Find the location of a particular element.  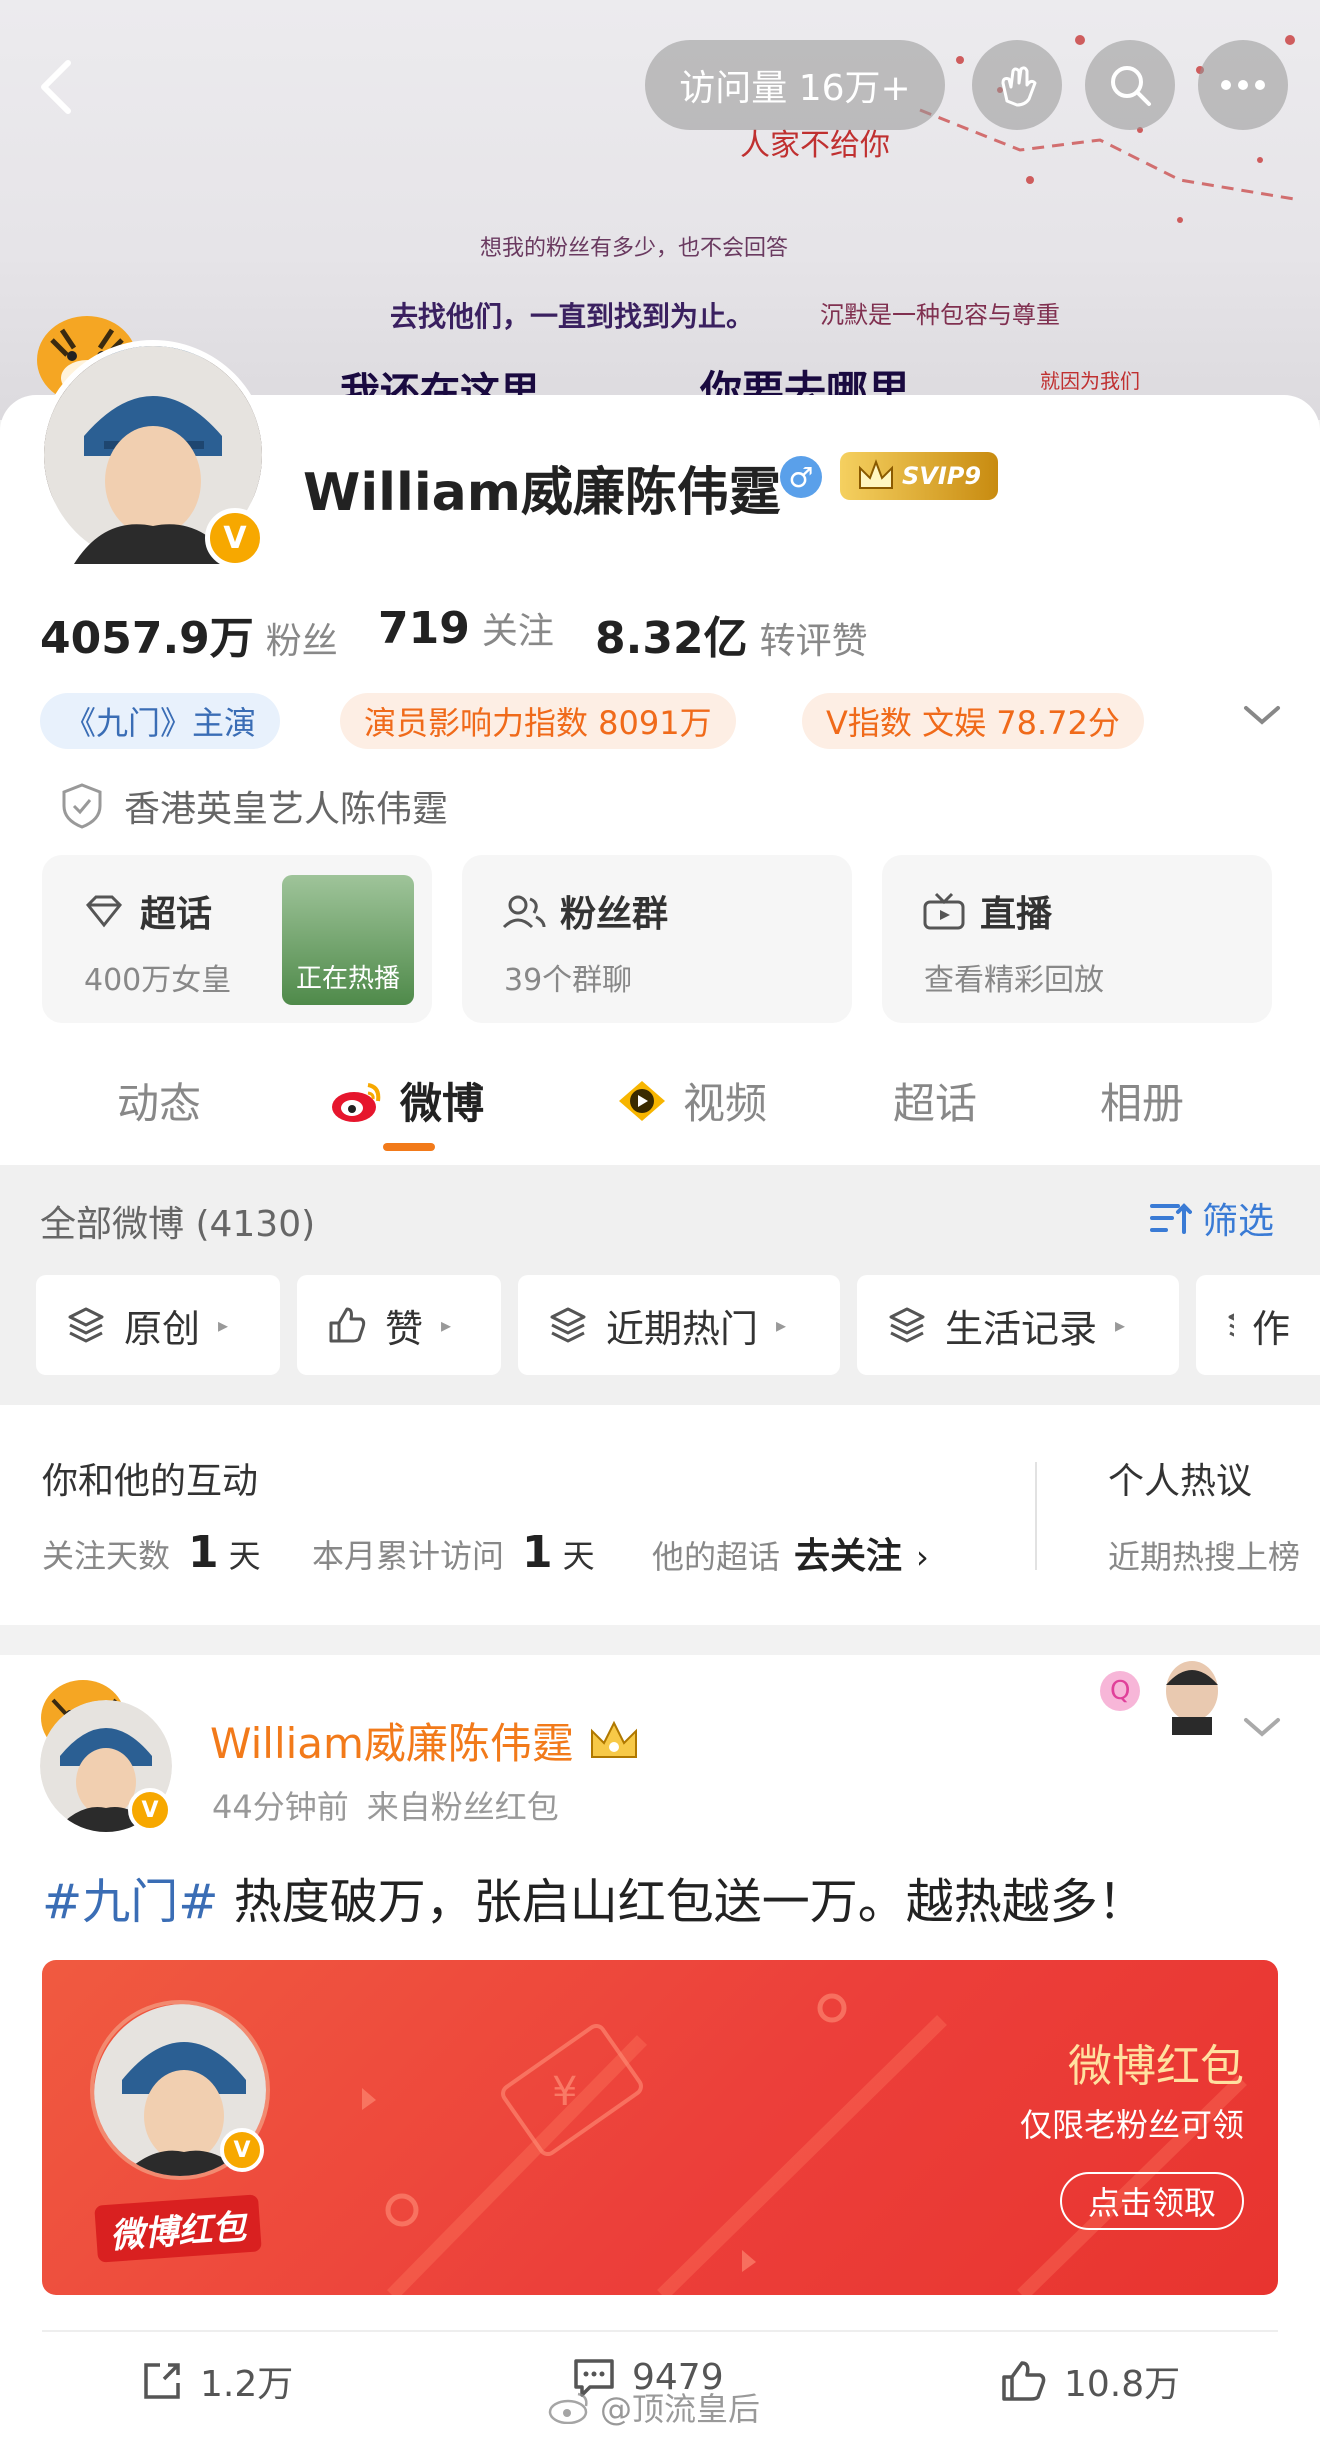

chip-life-record: 生活记录 ▸ is located at coordinates (1018, 1325).